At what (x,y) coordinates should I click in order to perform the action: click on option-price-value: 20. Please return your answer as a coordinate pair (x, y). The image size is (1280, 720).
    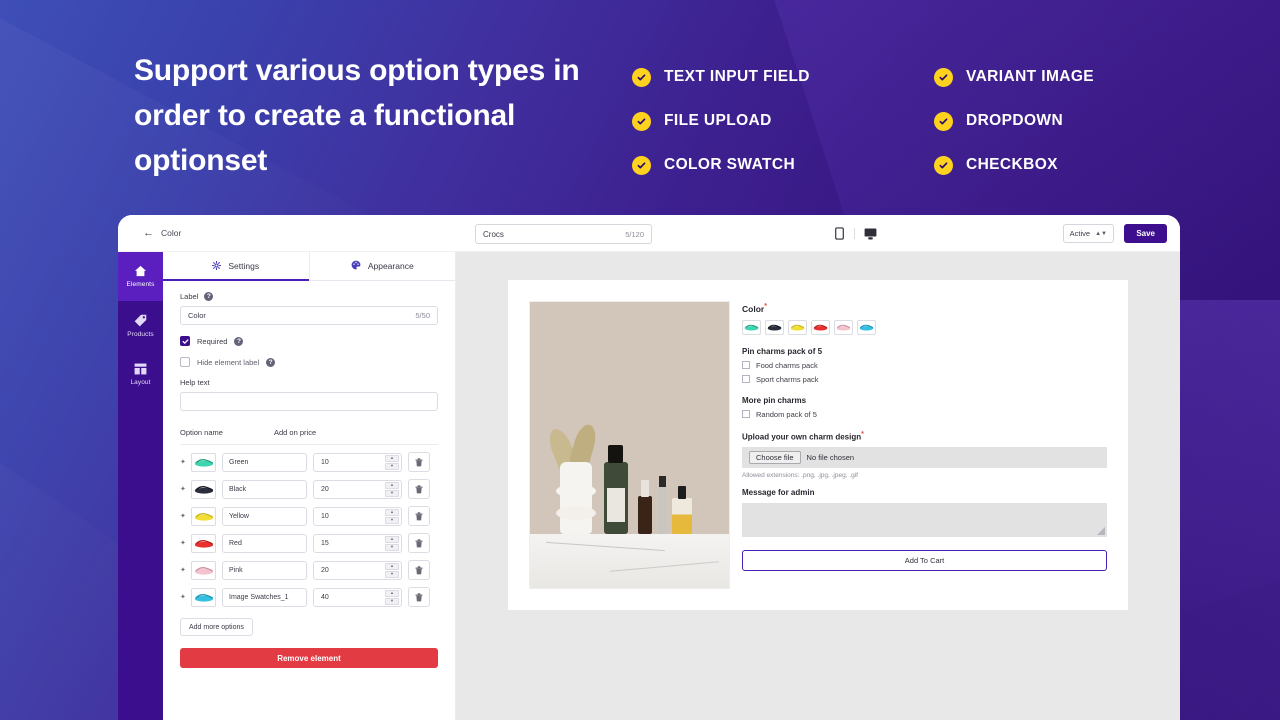
    Looking at the image, I should click on (325, 489).